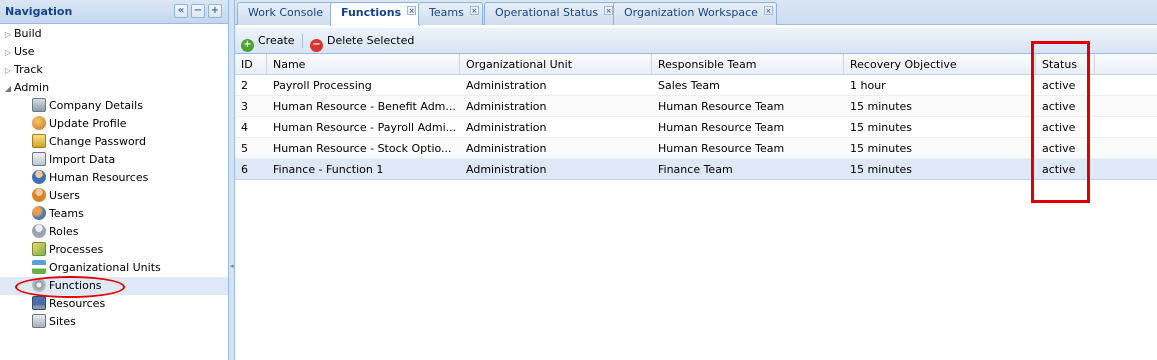  What do you see at coordinates (215, 11) in the screenshot?
I see `plus-icon: +` at bounding box center [215, 11].